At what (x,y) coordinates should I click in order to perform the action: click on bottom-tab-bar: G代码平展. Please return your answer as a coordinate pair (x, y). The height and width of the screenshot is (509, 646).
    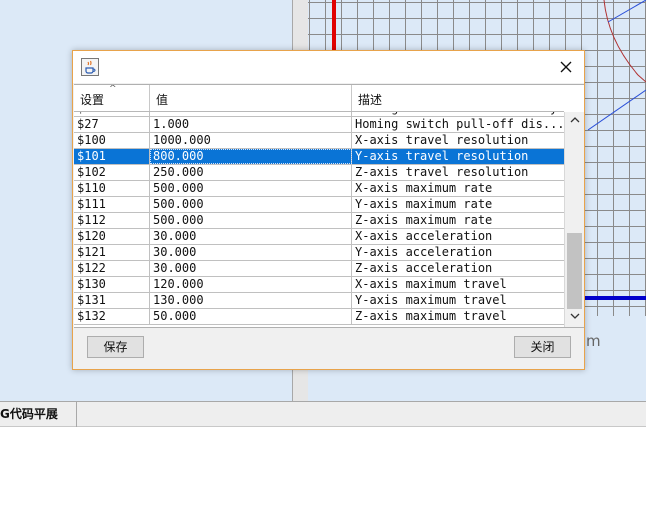
    Looking at the image, I should click on (323, 414).